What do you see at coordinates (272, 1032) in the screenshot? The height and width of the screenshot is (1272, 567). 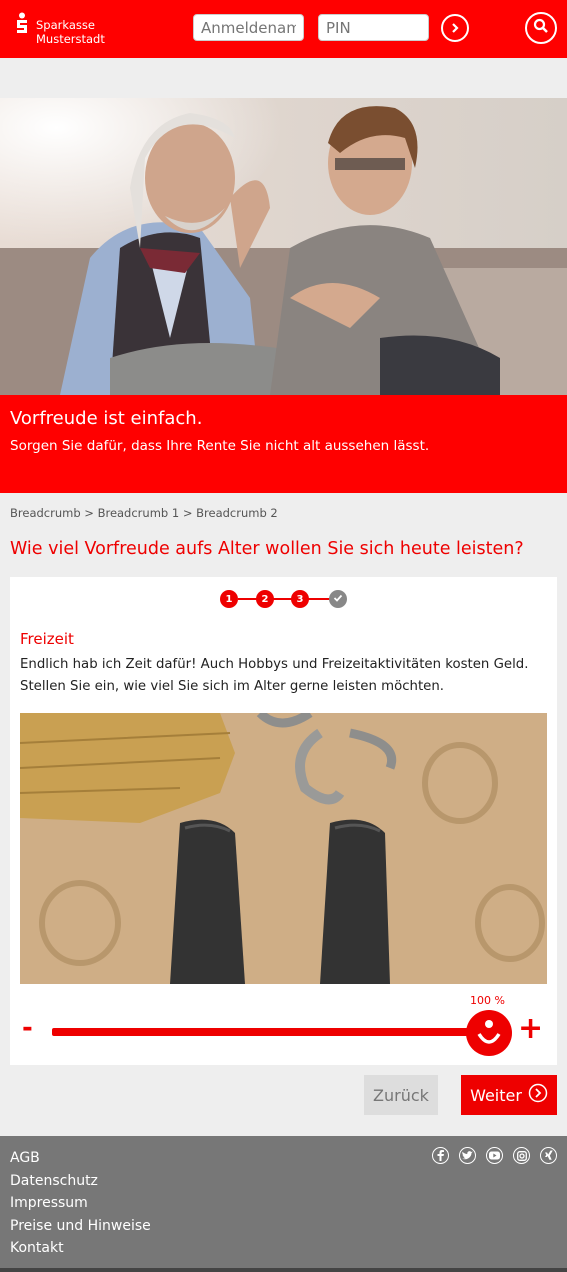 I see `slider-track` at bounding box center [272, 1032].